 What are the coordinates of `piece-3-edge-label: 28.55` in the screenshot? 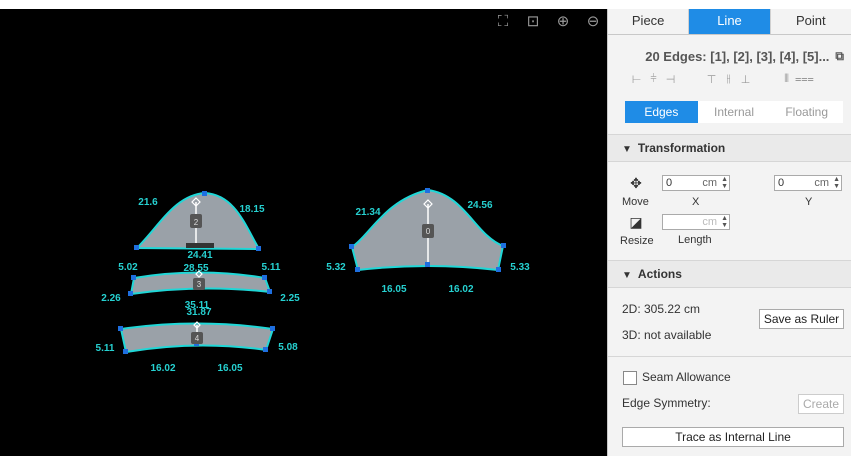 It's located at (195, 268).